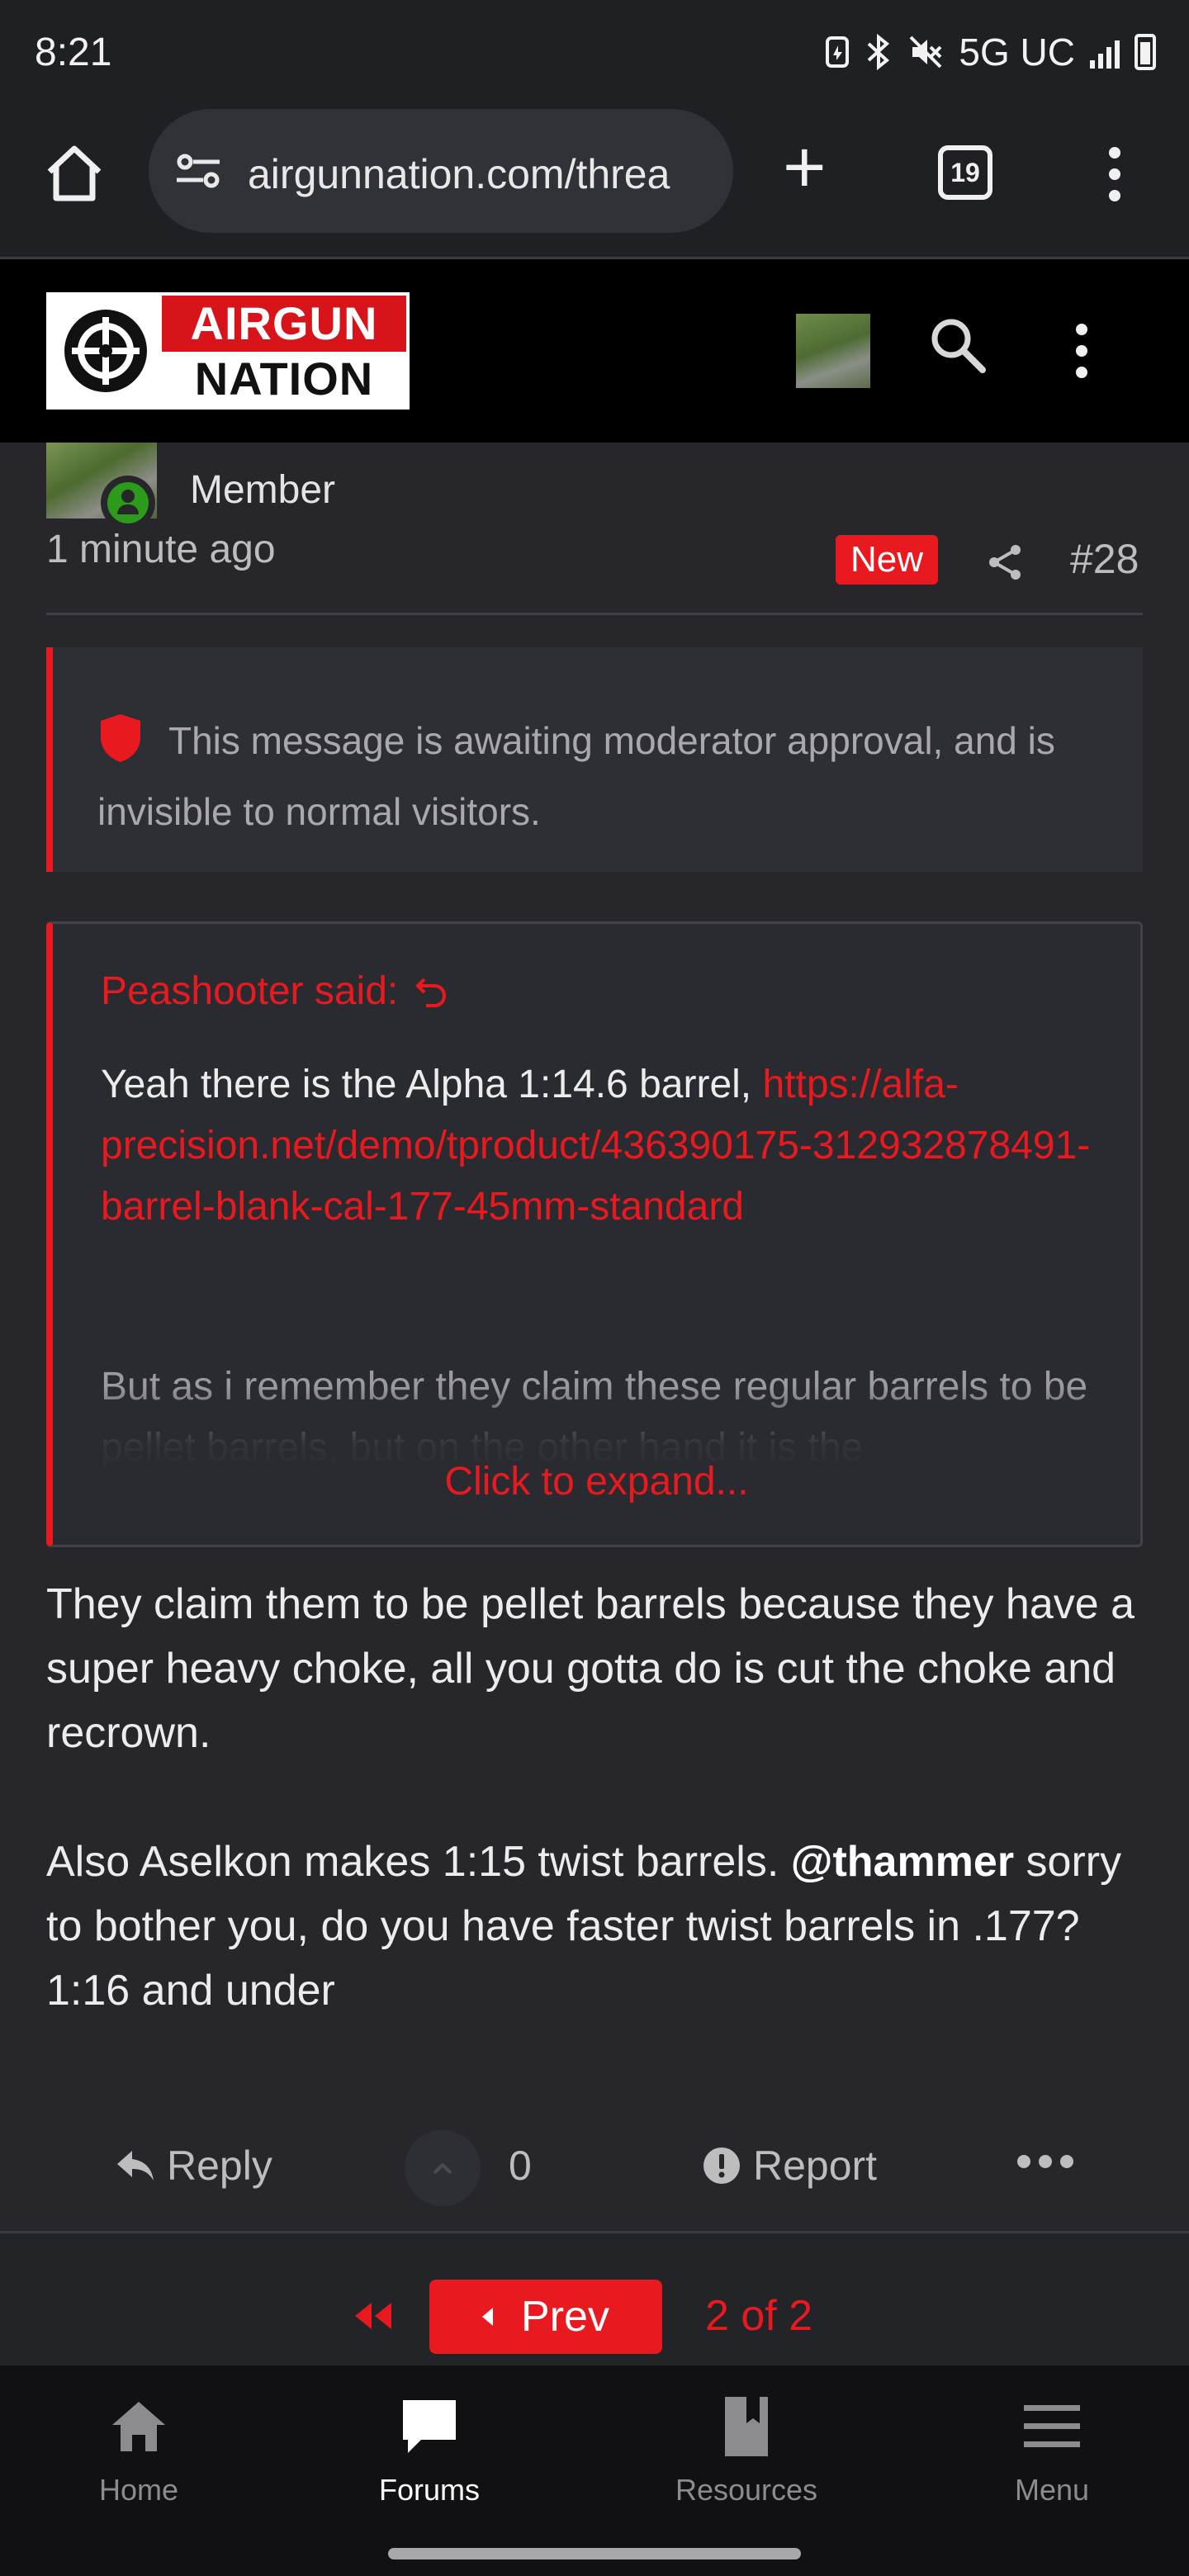 The width and height of the screenshot is (1189, 2576). What do you see at coordinates (594, 2171) in the screenshot?
I see `post-actions: Reply 0 Report` at bounding box center [594, 2171].